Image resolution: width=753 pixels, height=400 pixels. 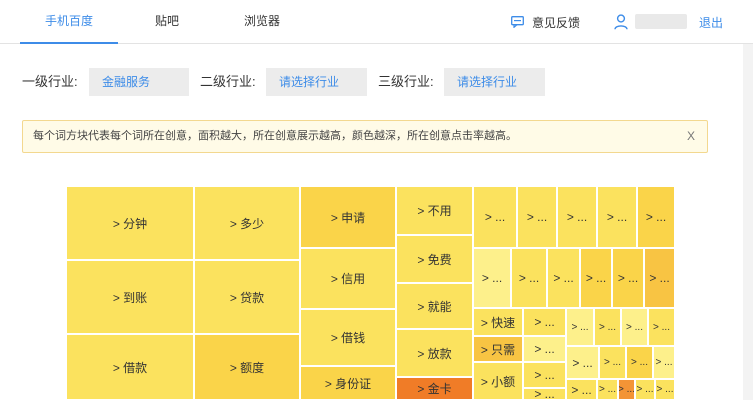 I want to click on treemap-cell: > 借款, so click(x=130, y=367).